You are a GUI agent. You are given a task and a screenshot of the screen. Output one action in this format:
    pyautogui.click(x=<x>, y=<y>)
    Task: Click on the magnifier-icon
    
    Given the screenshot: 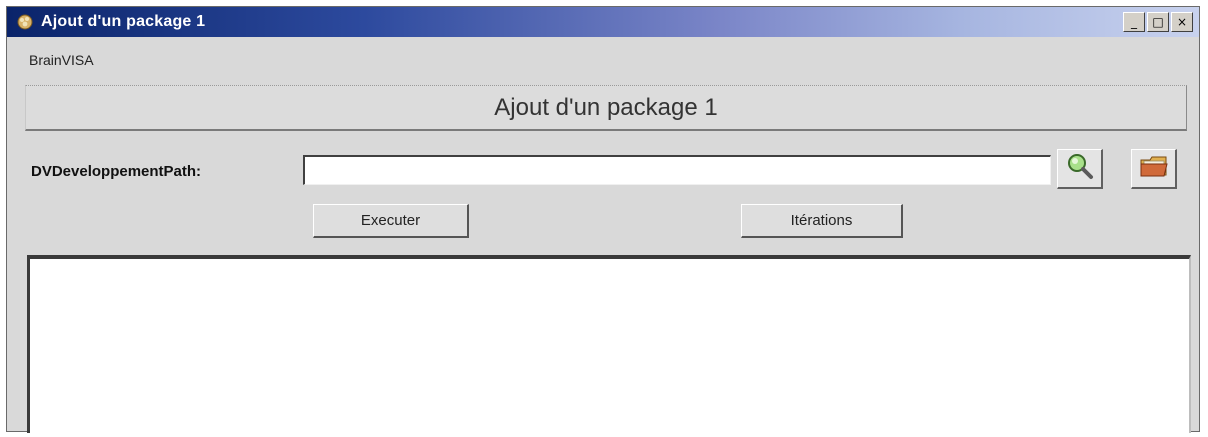 What is the action you would take?
    pyautogui.click(x=1080, y=168)
    